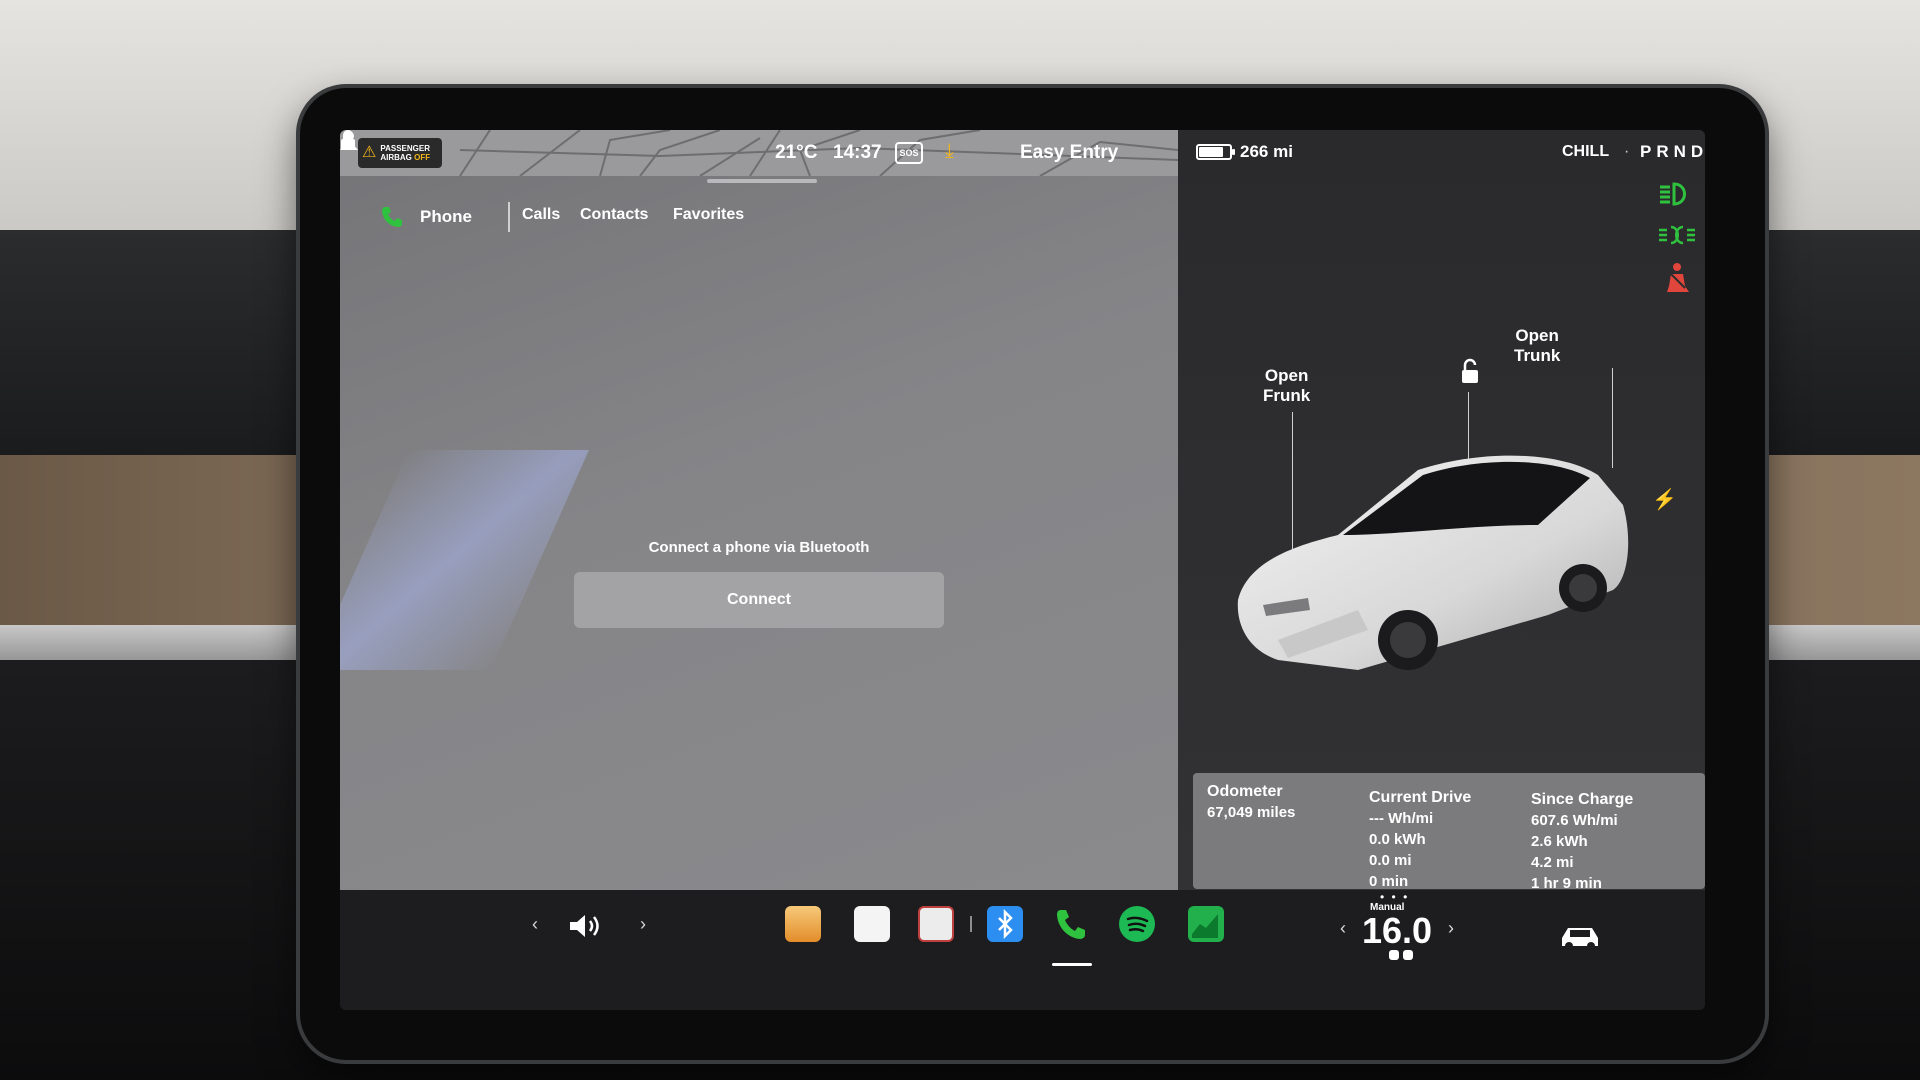  What do you see at coordinates (1451, 928) in the screenshot?
I see `temp-up-chevron: ›` at bounding box center [1451, 928].